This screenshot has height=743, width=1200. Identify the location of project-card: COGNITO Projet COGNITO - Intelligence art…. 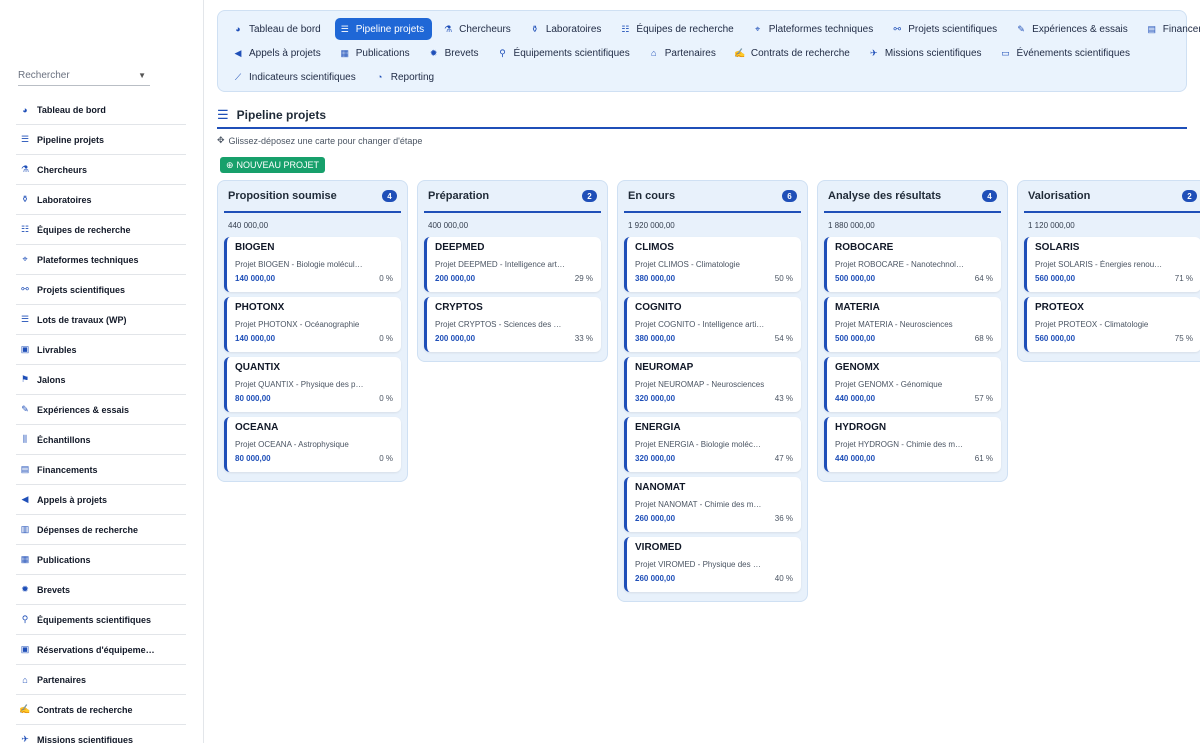
(712, 324).